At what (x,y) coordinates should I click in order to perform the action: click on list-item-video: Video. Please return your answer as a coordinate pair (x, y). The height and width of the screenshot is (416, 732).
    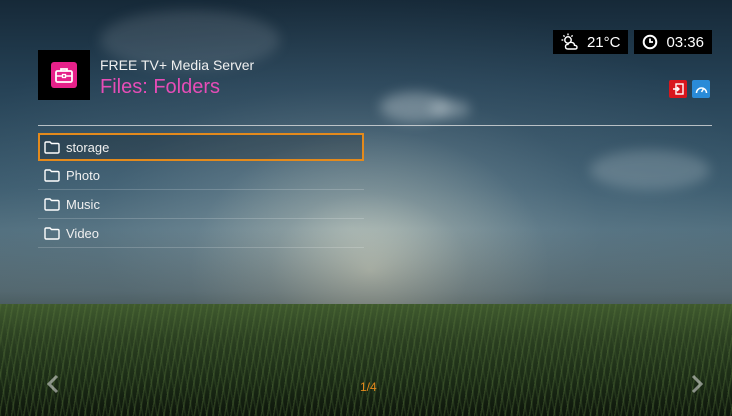
    Looking at the image, I should click on (201, 233).